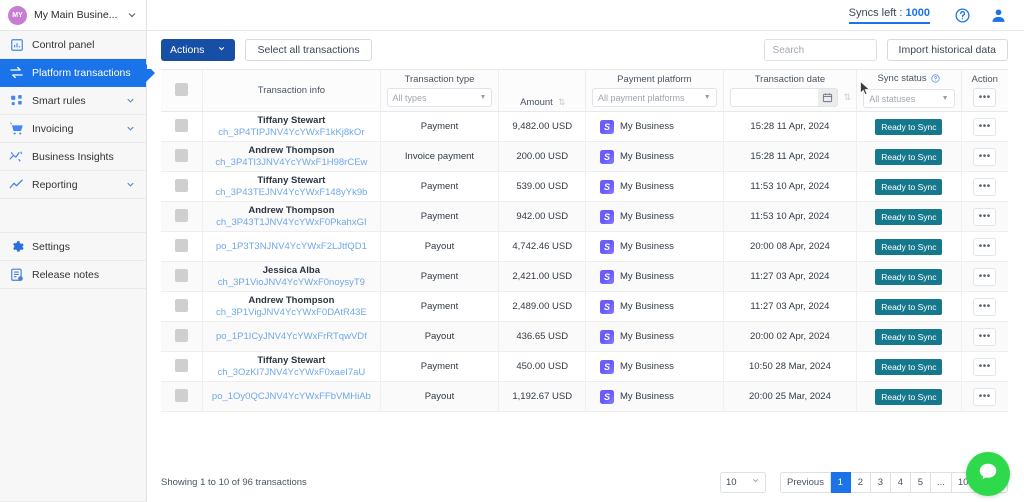 This screenshot has height=502, width=1024. What do you see at coordinates (880, 482) in the screenshot?
I see `pagination-page-3: 3` at bounding box center [880, 482].